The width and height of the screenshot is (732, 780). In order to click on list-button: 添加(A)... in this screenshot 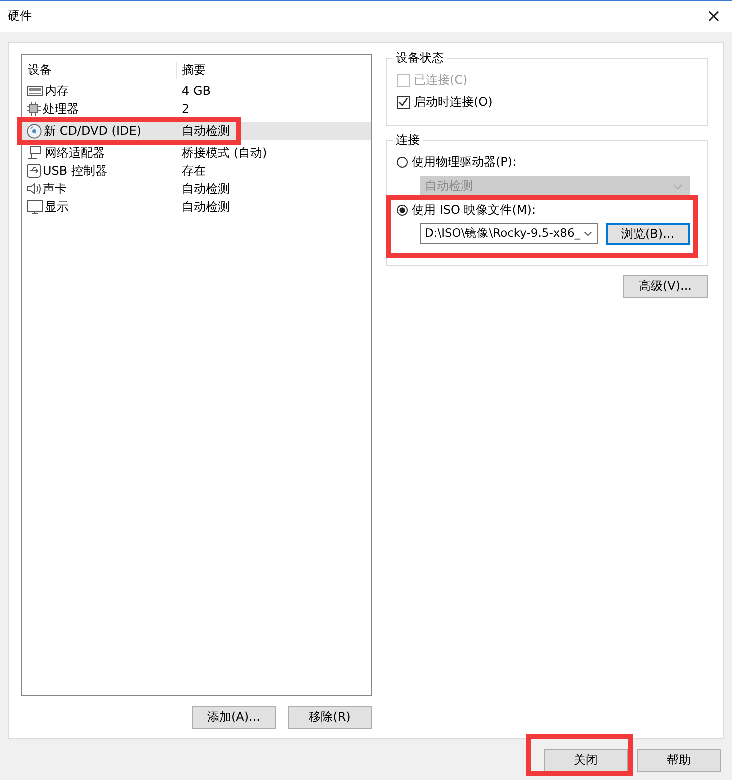, I will do `click(234, 717)`.